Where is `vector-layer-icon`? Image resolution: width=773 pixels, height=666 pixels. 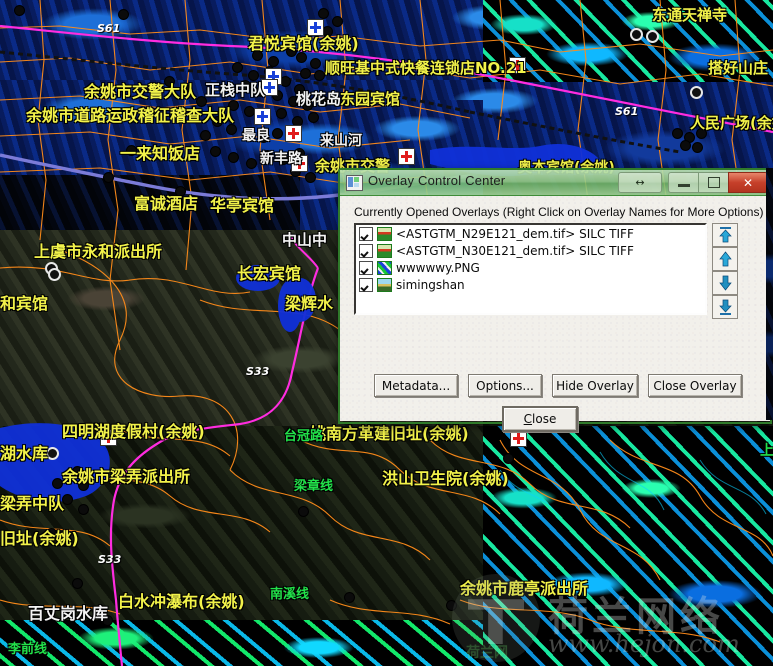 vector-layer-icon is located at coordinates (384, 284).